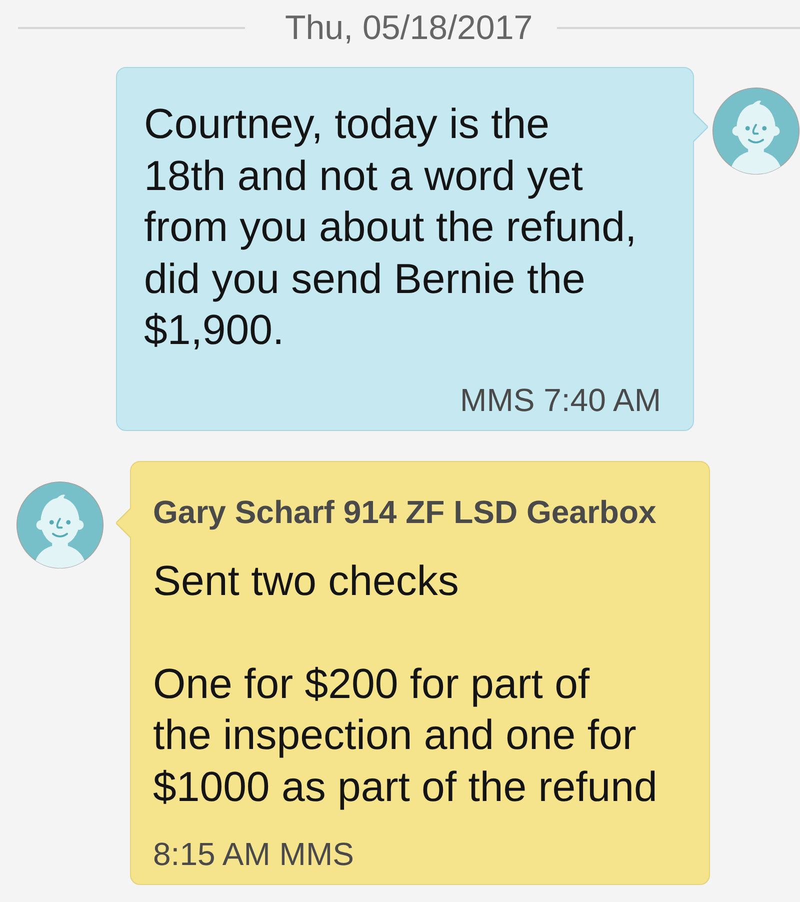 Image resolution: width=800 pixels, height=902 pixels. What do you see at coordinates (409, 28) in the screenshot?
I see `date-label: Thu, 05/18/2017` at bounding box center [409, 28].